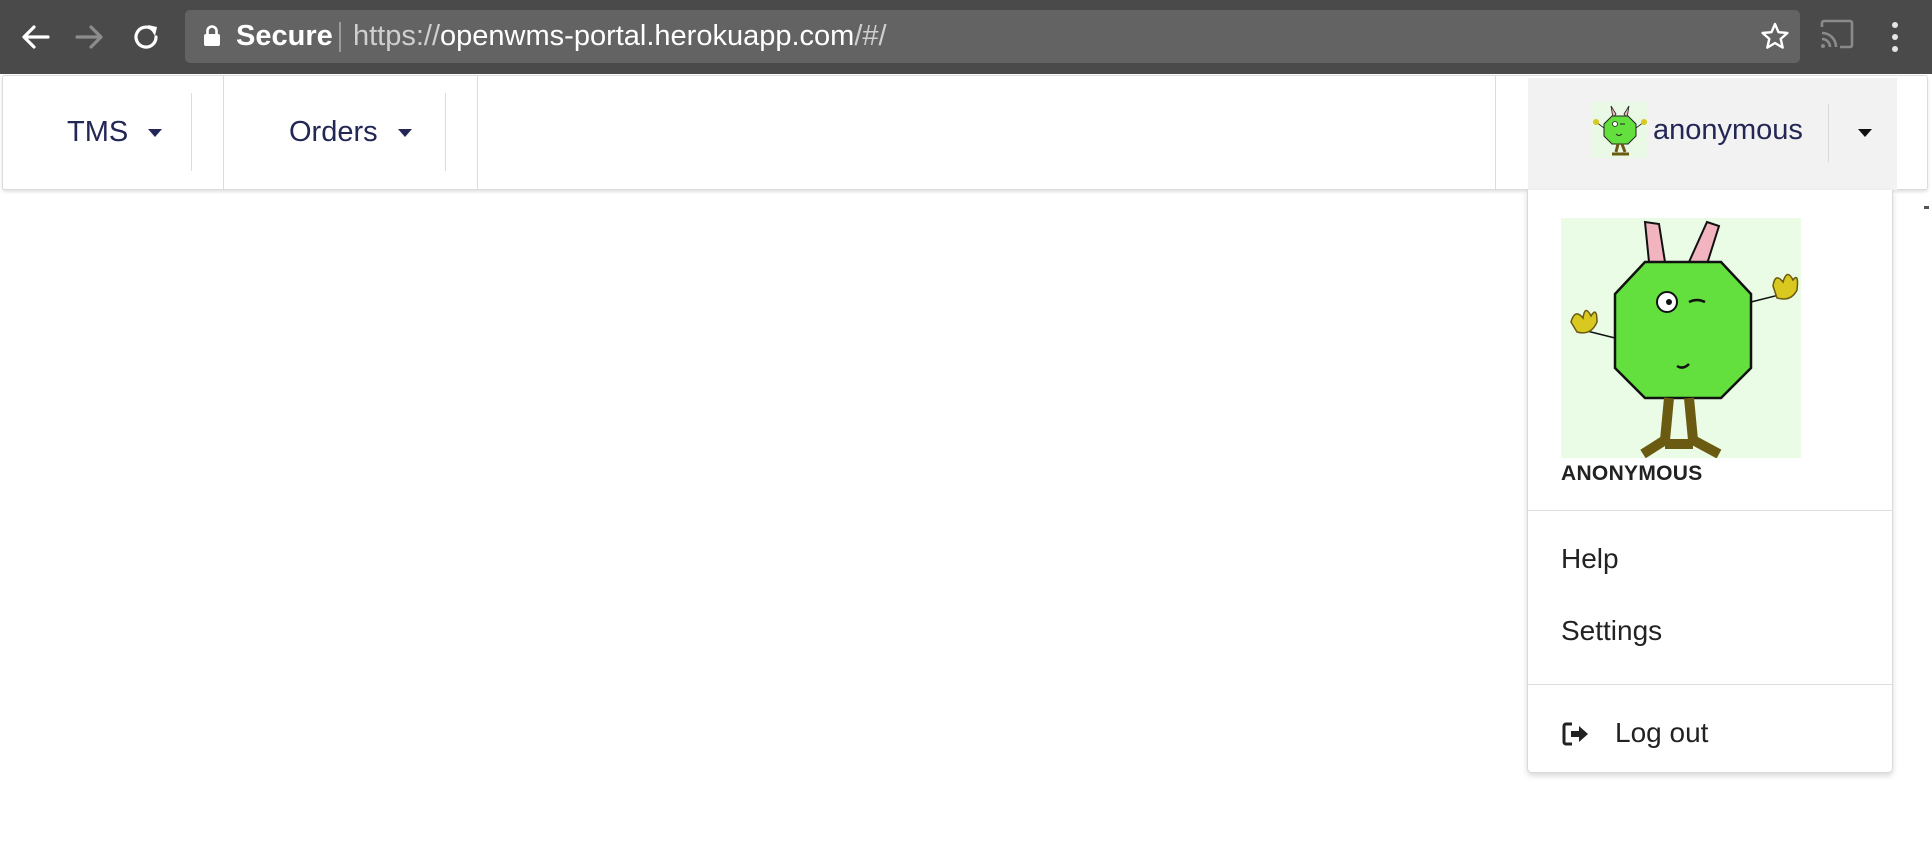  Describe the element at coordinates (1575, 734) in the screenshot. I see `sign-out-icon` at that location.